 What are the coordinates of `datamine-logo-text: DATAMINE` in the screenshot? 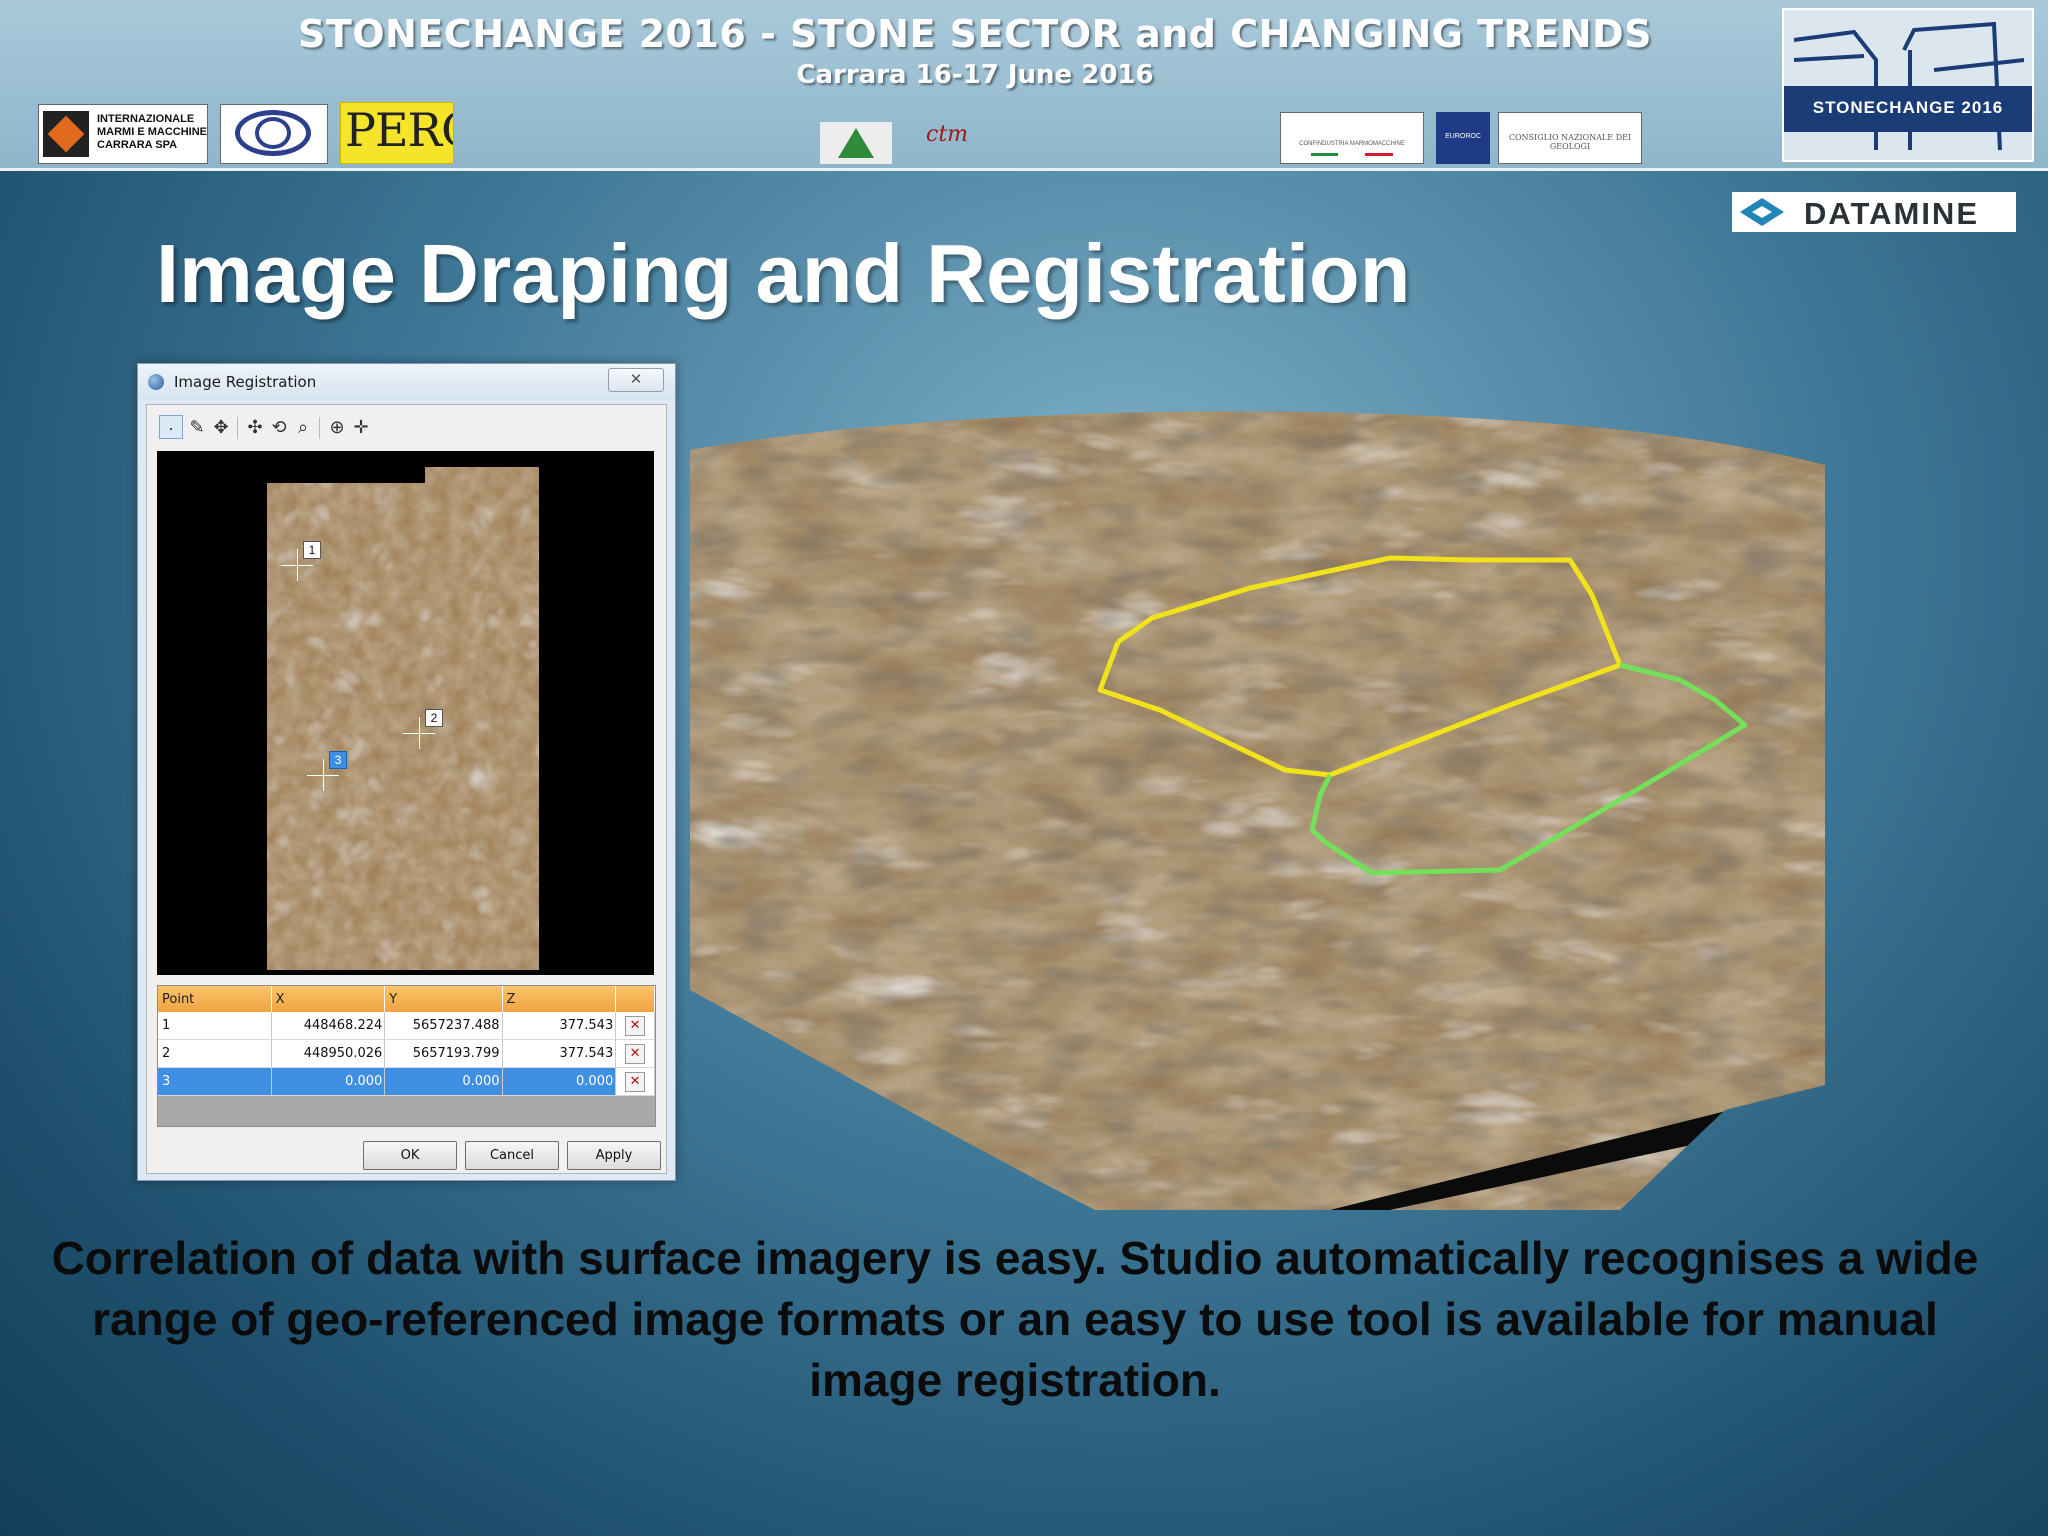 It's located at (1891, 213).